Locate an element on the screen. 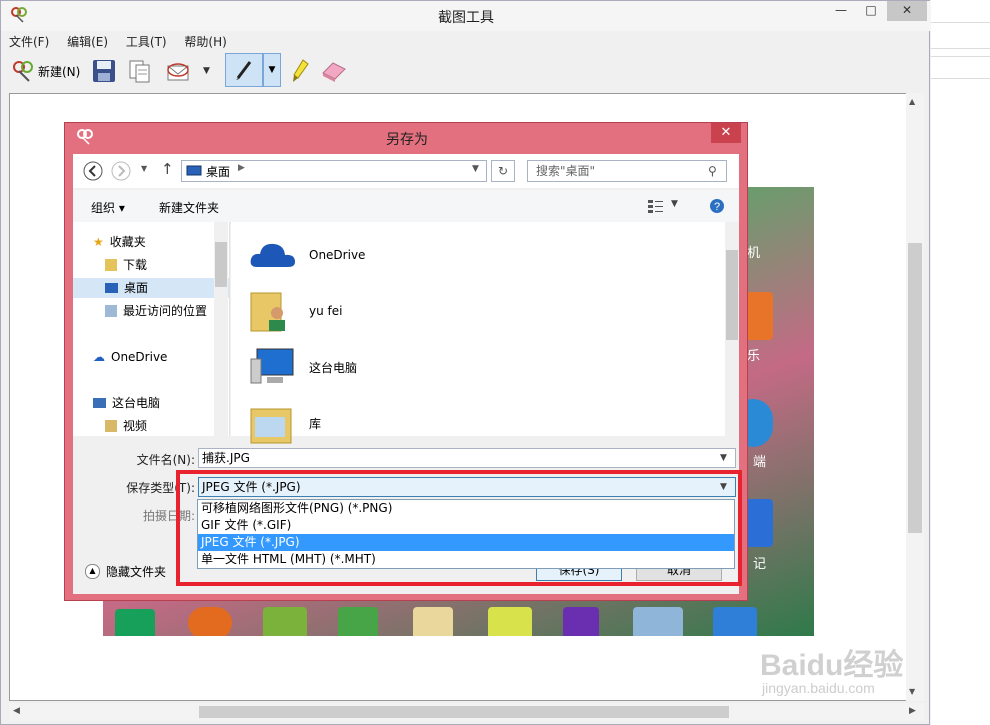 The height and width of the screenshot is (725, 990). file-scroll-thumb is located at coordinates (732, 295).